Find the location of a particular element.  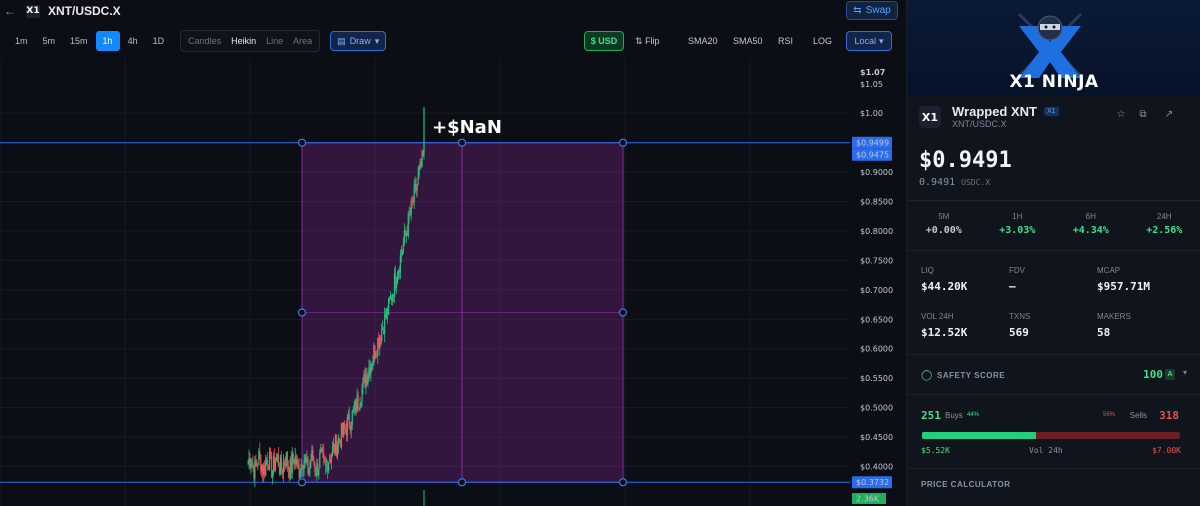

chart-type-line: Line is located at coordinates (274, 41).